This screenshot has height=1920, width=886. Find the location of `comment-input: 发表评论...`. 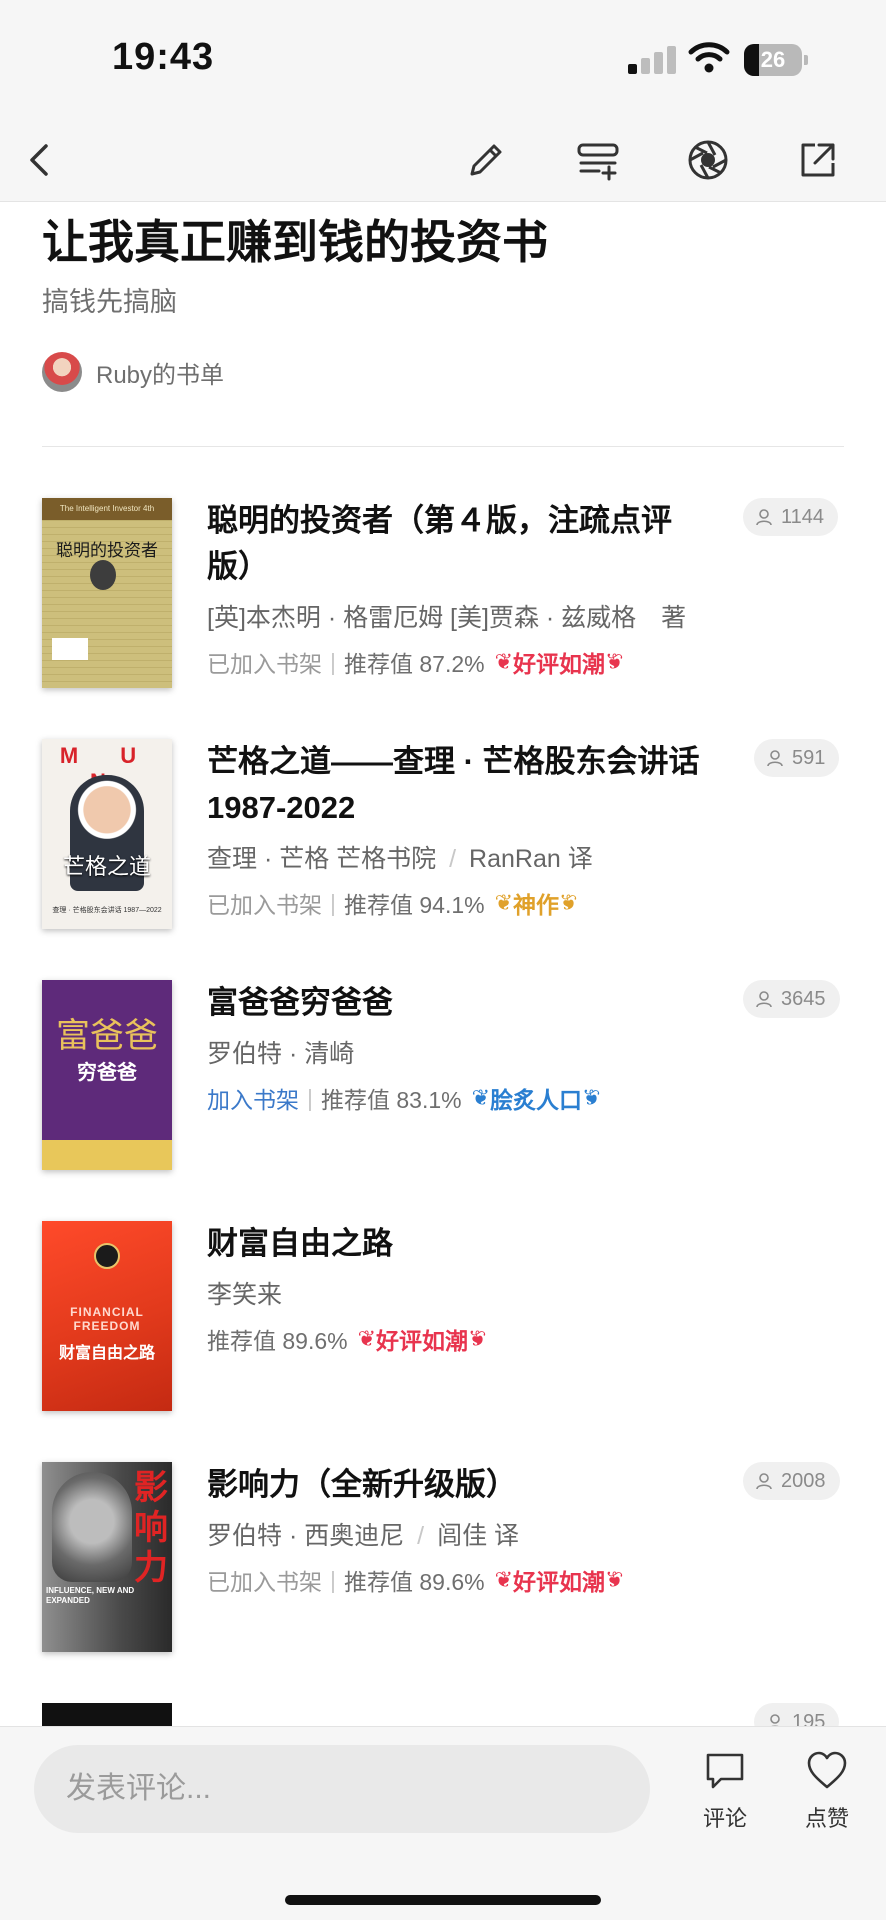

comment-input: 发表评论... is located at coordinates (342, 1789).